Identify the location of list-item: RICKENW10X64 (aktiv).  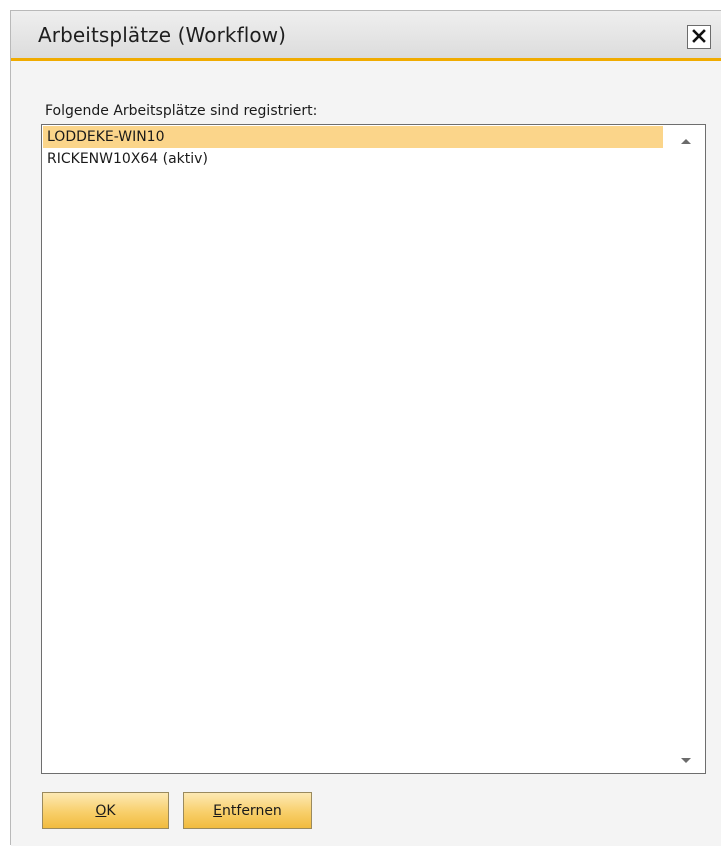
(353, 159).